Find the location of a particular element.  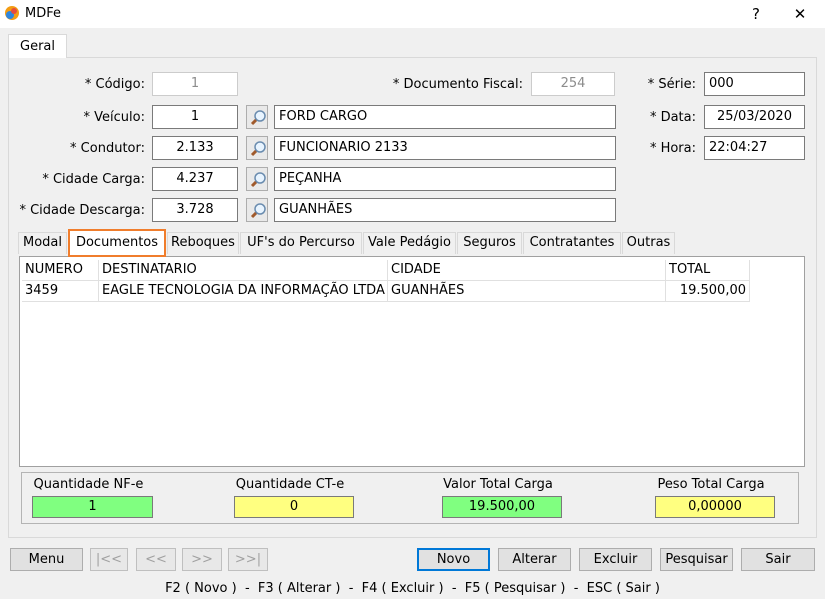

close-button: ✕ is located at coordinates (800, 14).